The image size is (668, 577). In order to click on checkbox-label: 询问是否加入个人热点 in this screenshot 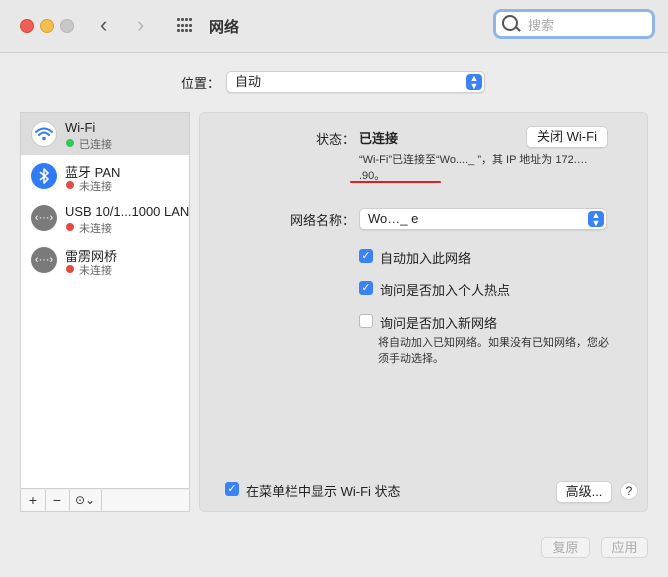, I will do `click(445, 290)`.